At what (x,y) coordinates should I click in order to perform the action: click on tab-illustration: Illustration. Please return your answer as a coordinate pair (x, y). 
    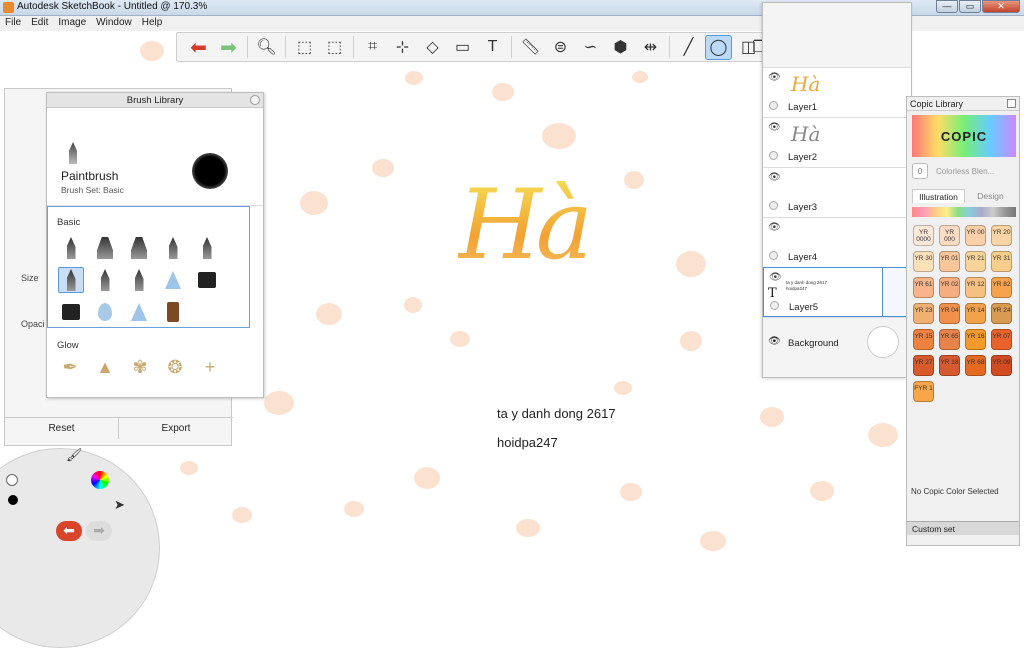
    Looking at the image, I should click on (938, 196).